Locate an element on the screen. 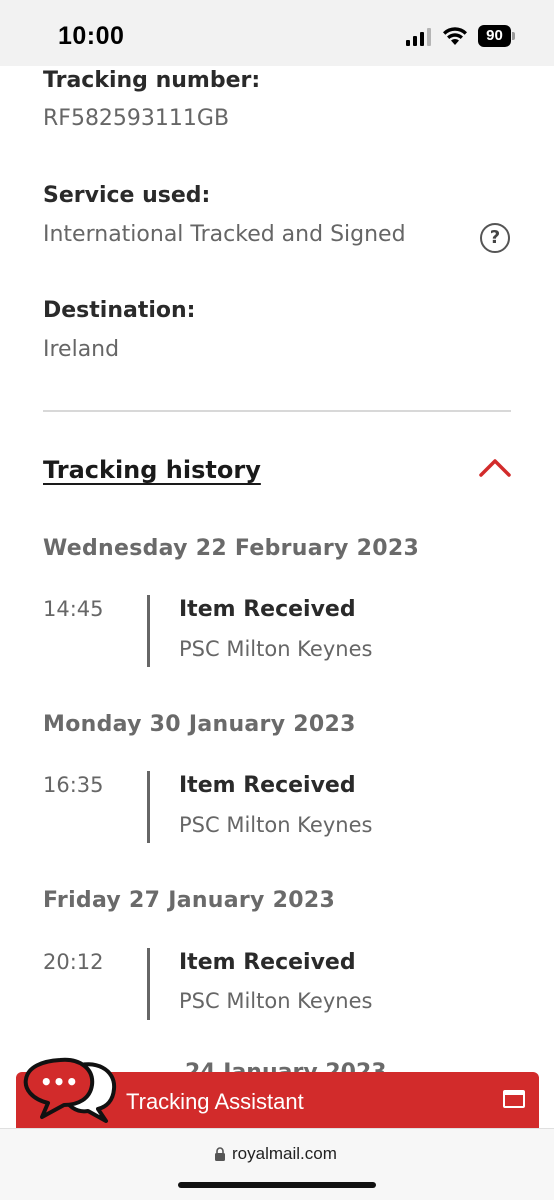 This screenshot has width=554, height=1200. lock-icon is located at coordinates (220, 1154).